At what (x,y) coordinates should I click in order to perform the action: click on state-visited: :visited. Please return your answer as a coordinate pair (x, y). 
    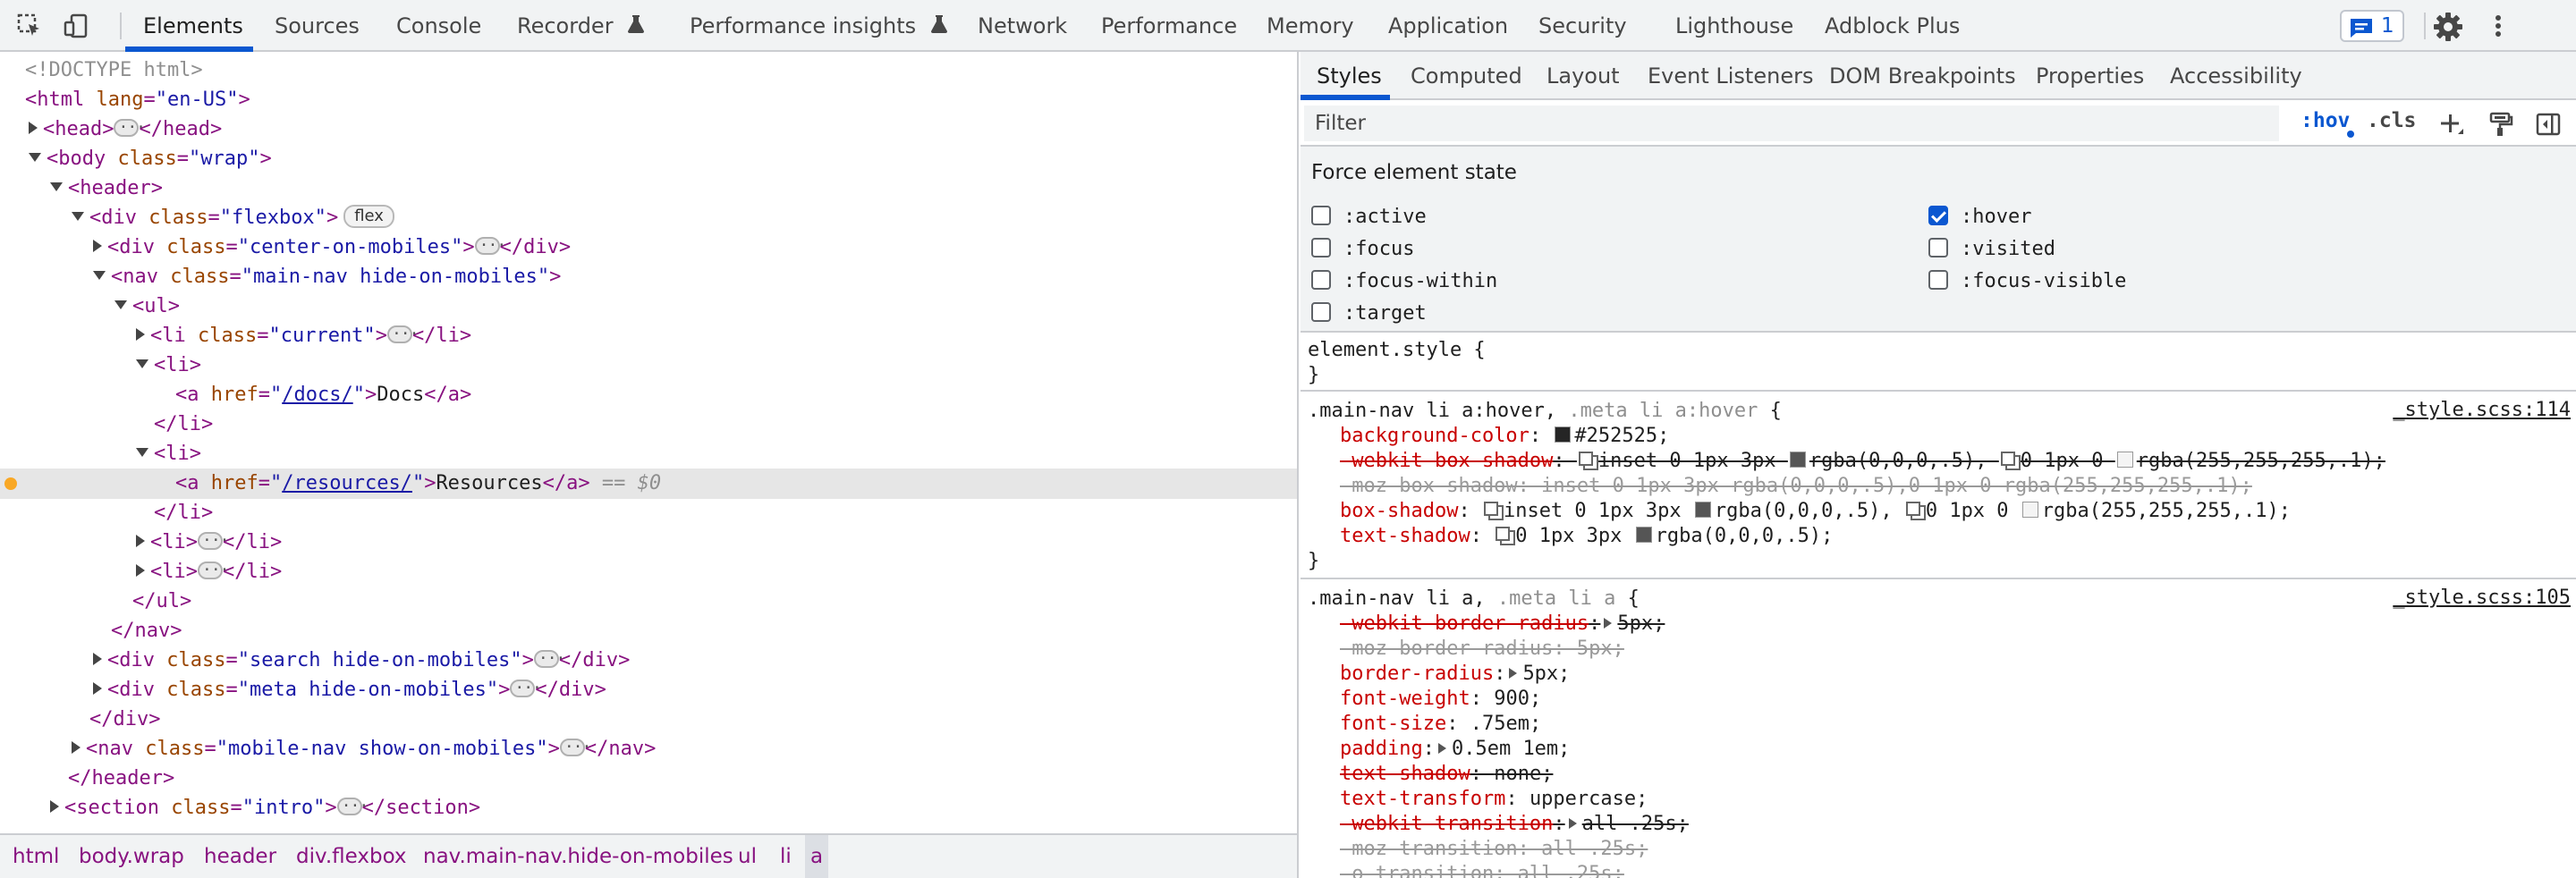
    Looking at the image, I should click on (1991, 249).